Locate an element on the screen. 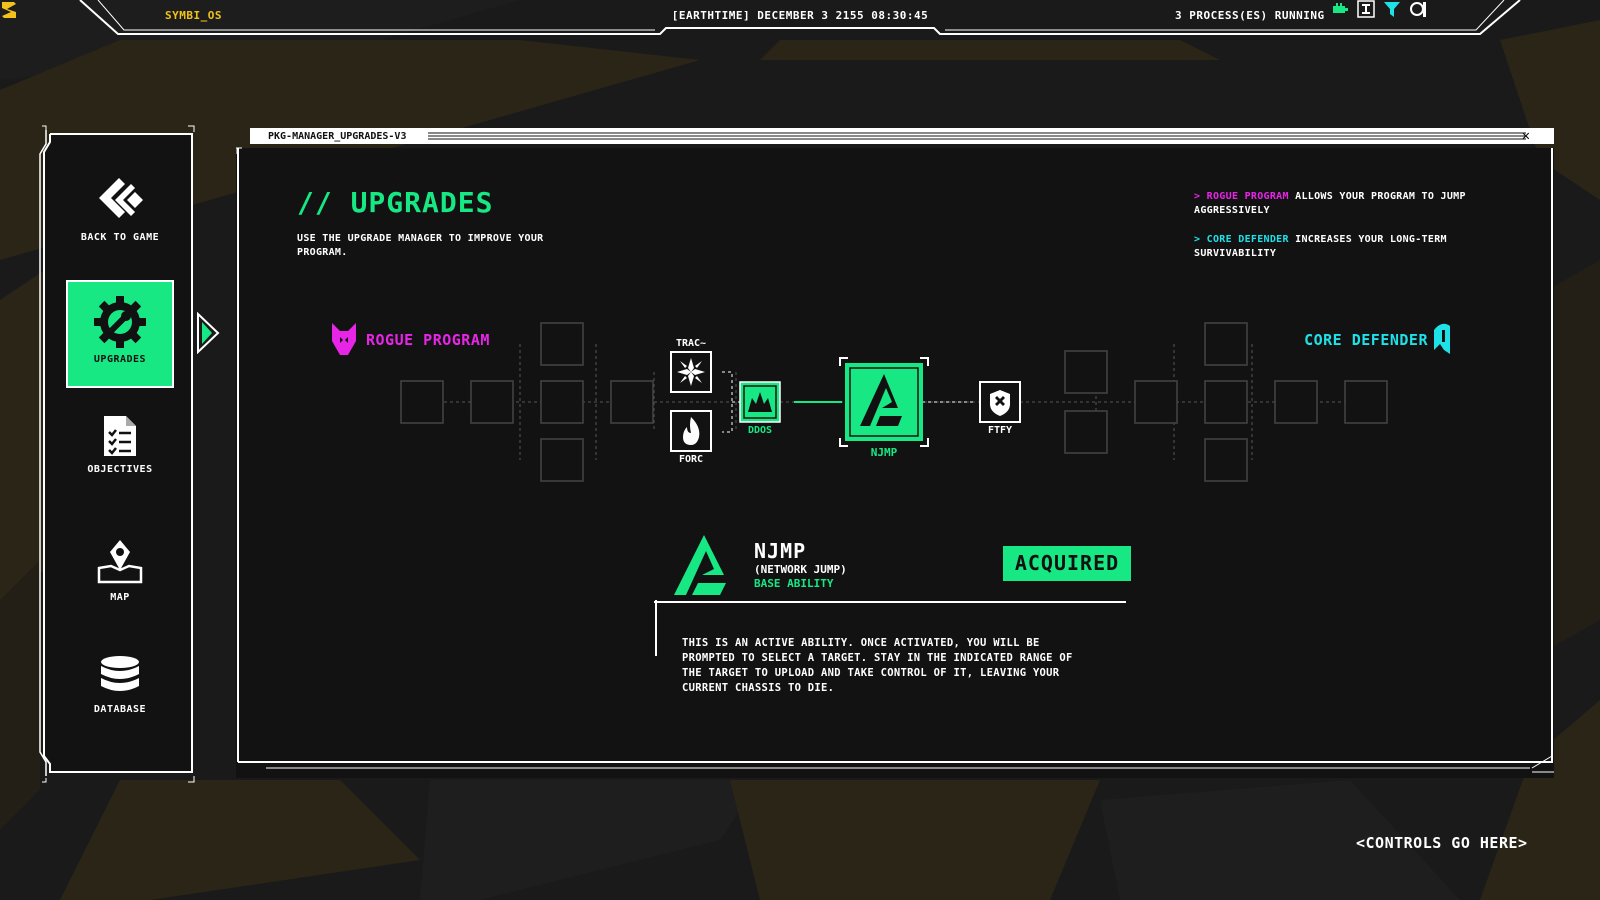 Image resolution: width=1600 pixels, height=900 pixels. window-title: PKG-MANAGER_UPGRADES-V3 is located at coordinates (337, 136).